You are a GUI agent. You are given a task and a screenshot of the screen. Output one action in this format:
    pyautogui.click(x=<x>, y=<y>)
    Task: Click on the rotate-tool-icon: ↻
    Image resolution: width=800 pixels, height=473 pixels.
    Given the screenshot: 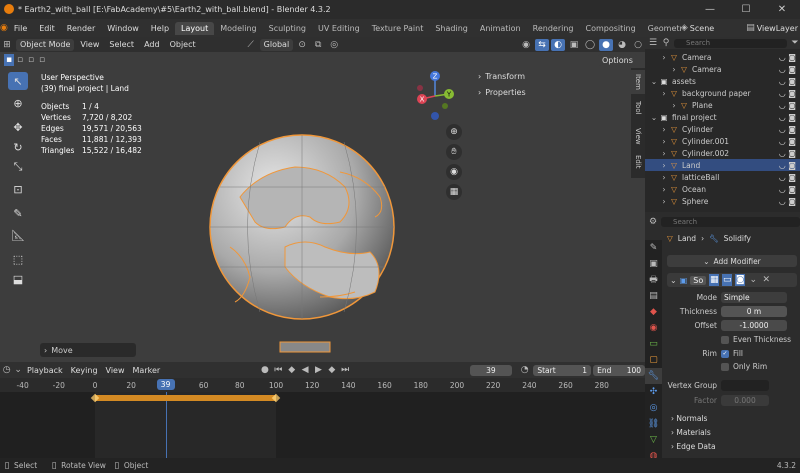 What is the action you would take?
    pyautogui.click(x=18, y=147)
    